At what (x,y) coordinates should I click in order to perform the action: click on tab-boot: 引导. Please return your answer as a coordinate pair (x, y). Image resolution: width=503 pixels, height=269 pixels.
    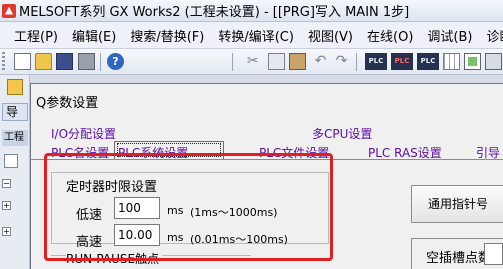
    Looking at the image, I should click on (488, 152).